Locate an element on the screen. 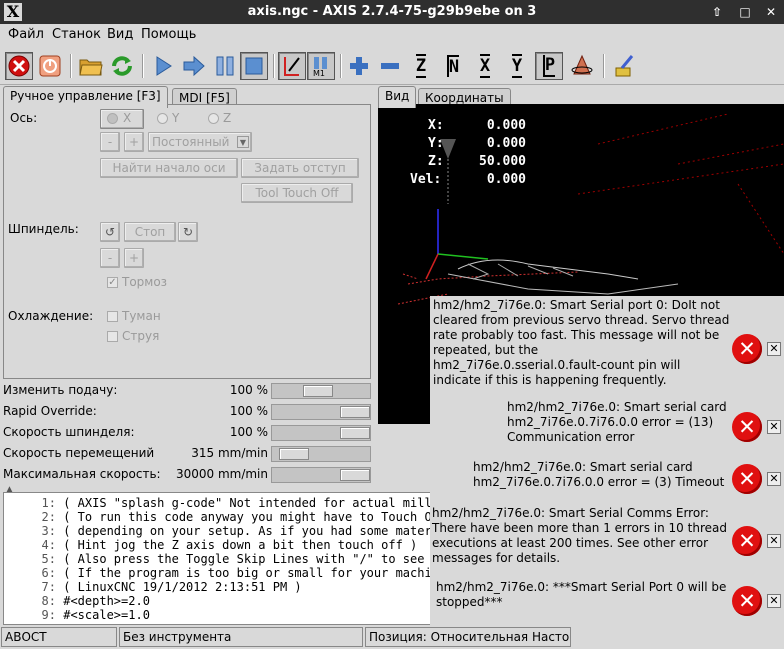 Image resolution: width=784 pixels, height=649 pixels. spindle-override-slider is located at coordinates (321, 433).